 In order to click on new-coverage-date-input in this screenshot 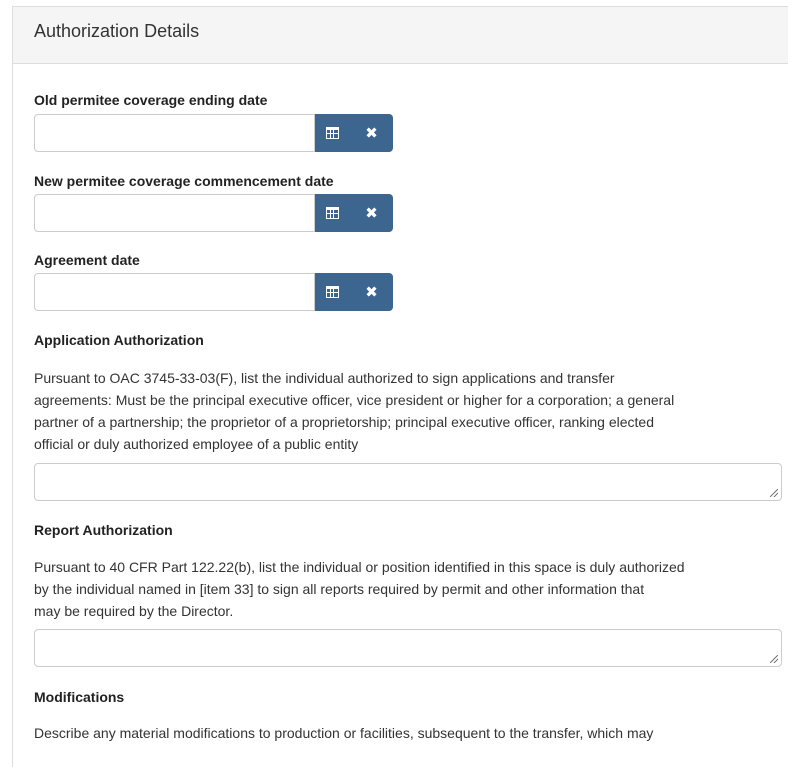, I will do `click(174, 213)`.